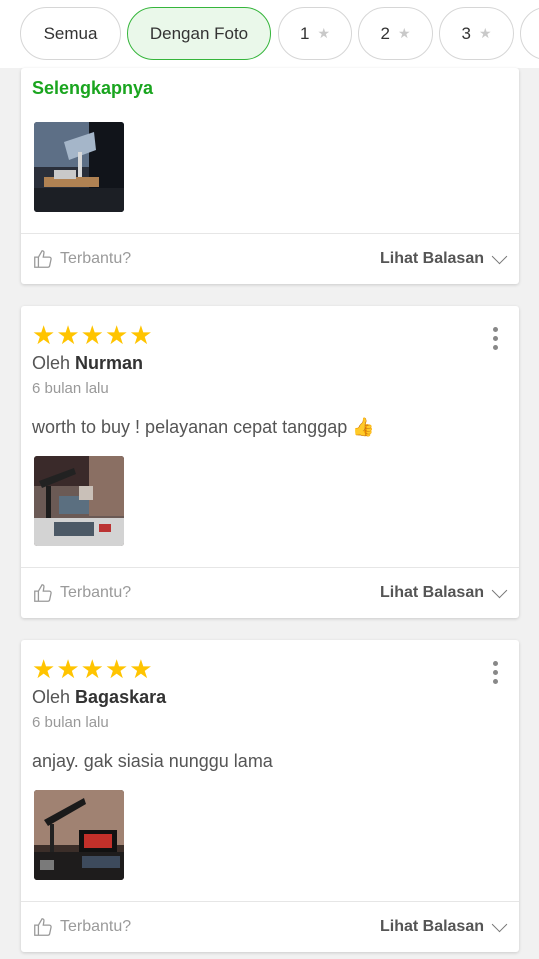 This screenshot has height=959, width=539. What do you see at coordinates (476, 33) in the screenshot?
I see `filter-chip-rating-3: 3 ★` at bounding box center [476, 33].